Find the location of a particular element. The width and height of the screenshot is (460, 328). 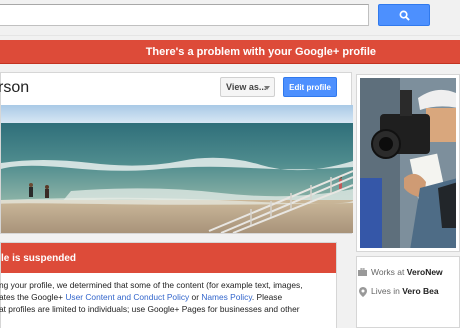

suspension-line-2-suffix: . Please is located at coordinates (267, 297).